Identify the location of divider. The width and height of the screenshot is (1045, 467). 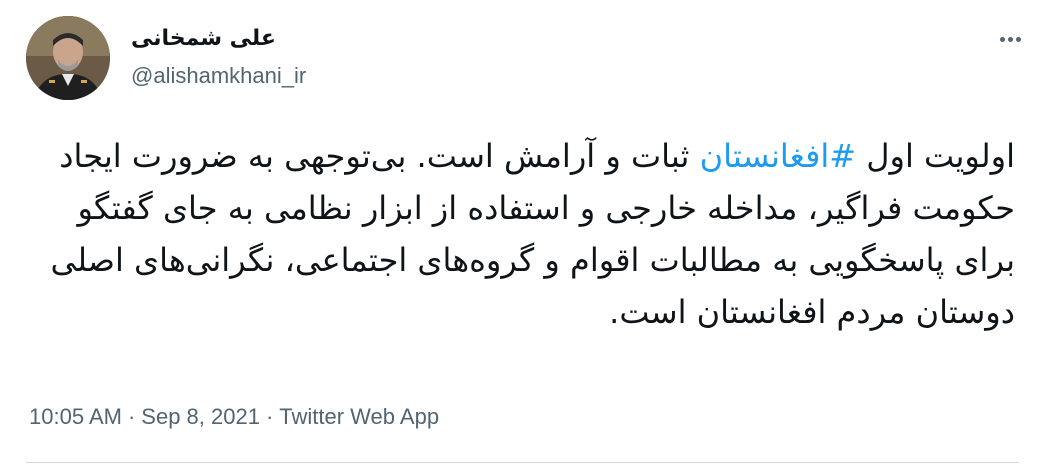
(522, 462).